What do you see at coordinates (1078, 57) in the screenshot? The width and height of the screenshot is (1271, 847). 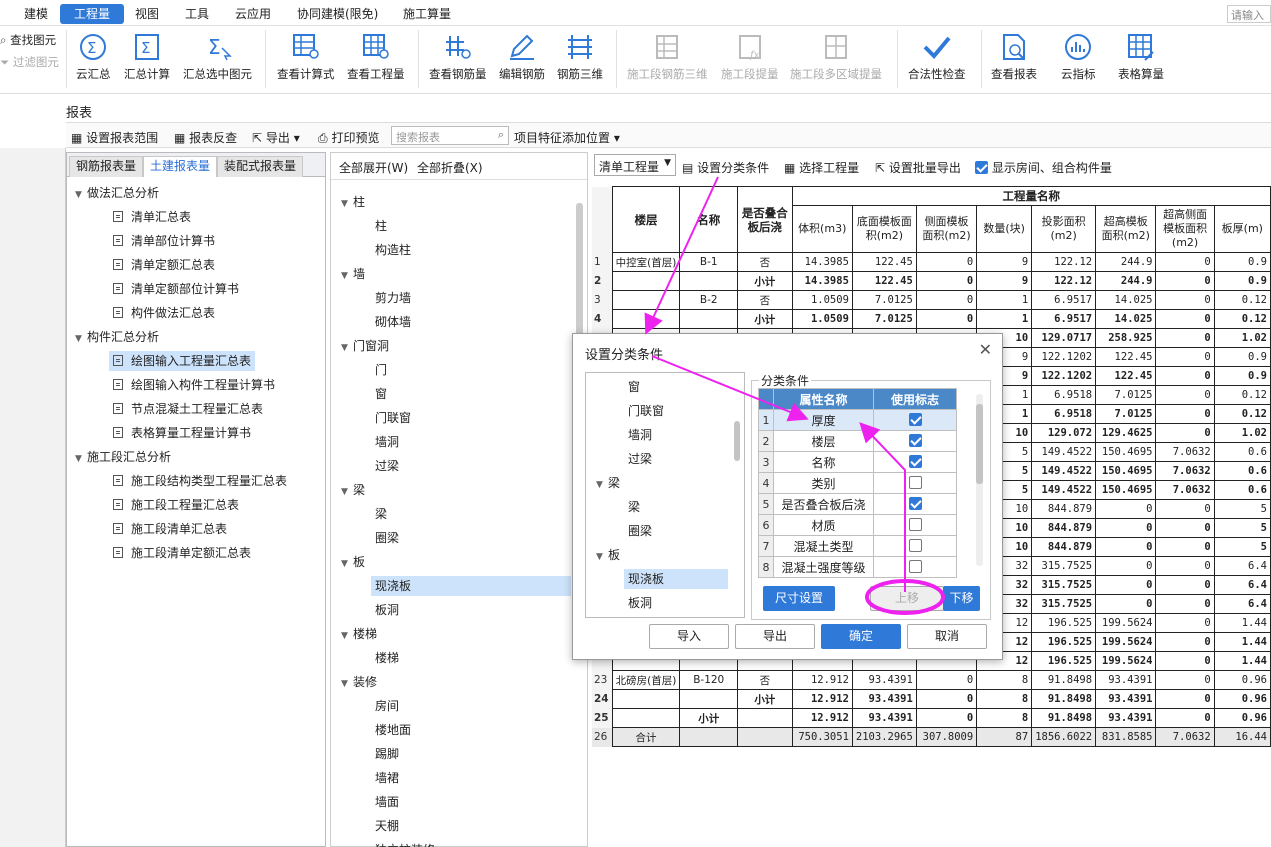 I see `cloud-index-button: 云指标` at bounding box center [1078, 57].